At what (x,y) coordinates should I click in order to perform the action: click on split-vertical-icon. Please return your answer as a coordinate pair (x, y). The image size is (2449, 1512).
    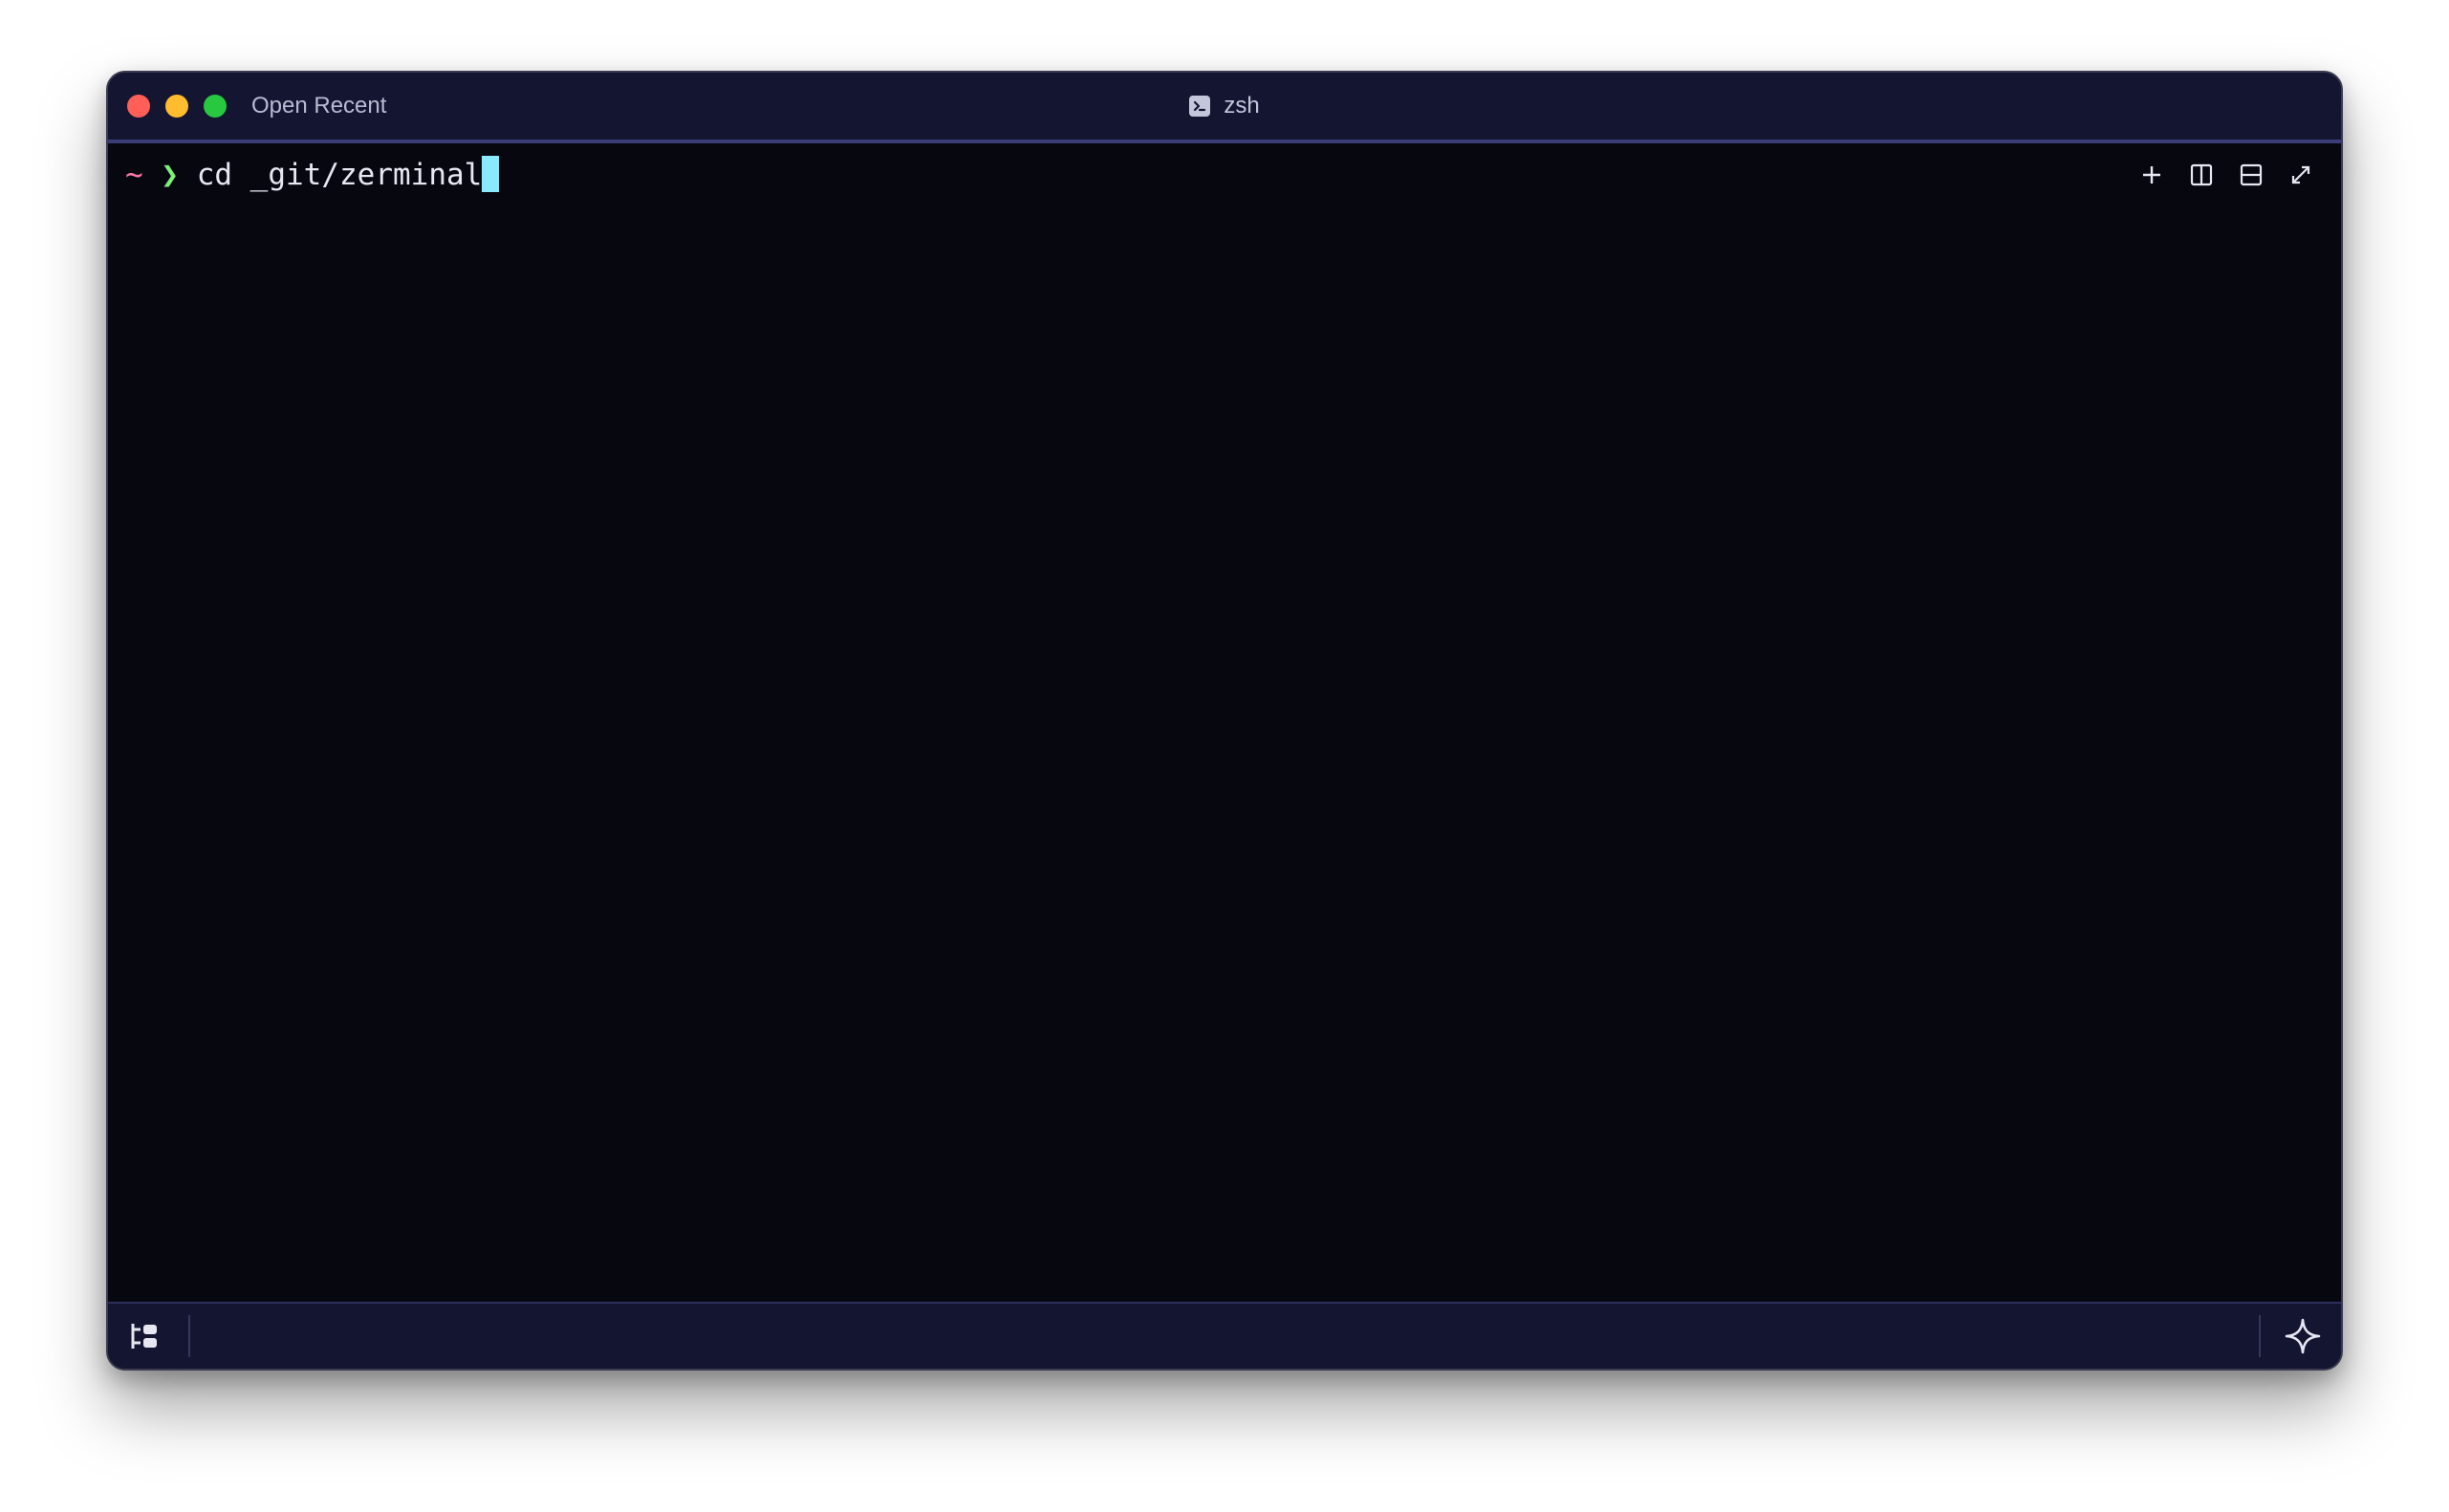
    Looking at the image, I should click on (2201, 174).